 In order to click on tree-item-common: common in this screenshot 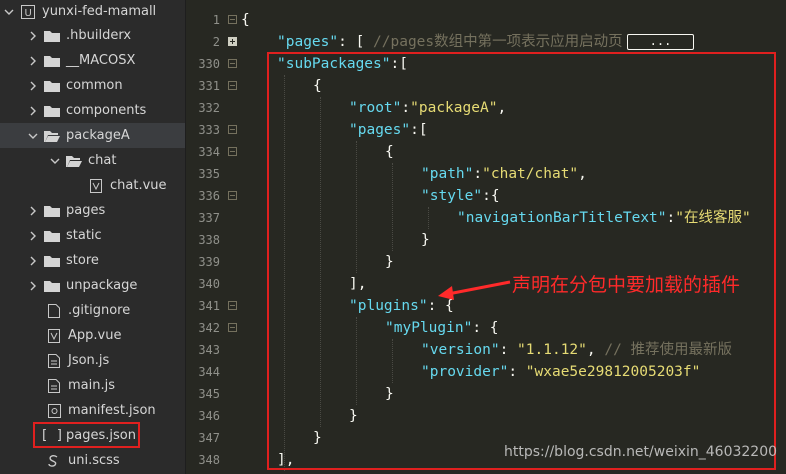, I will do `click(92, 85)`.